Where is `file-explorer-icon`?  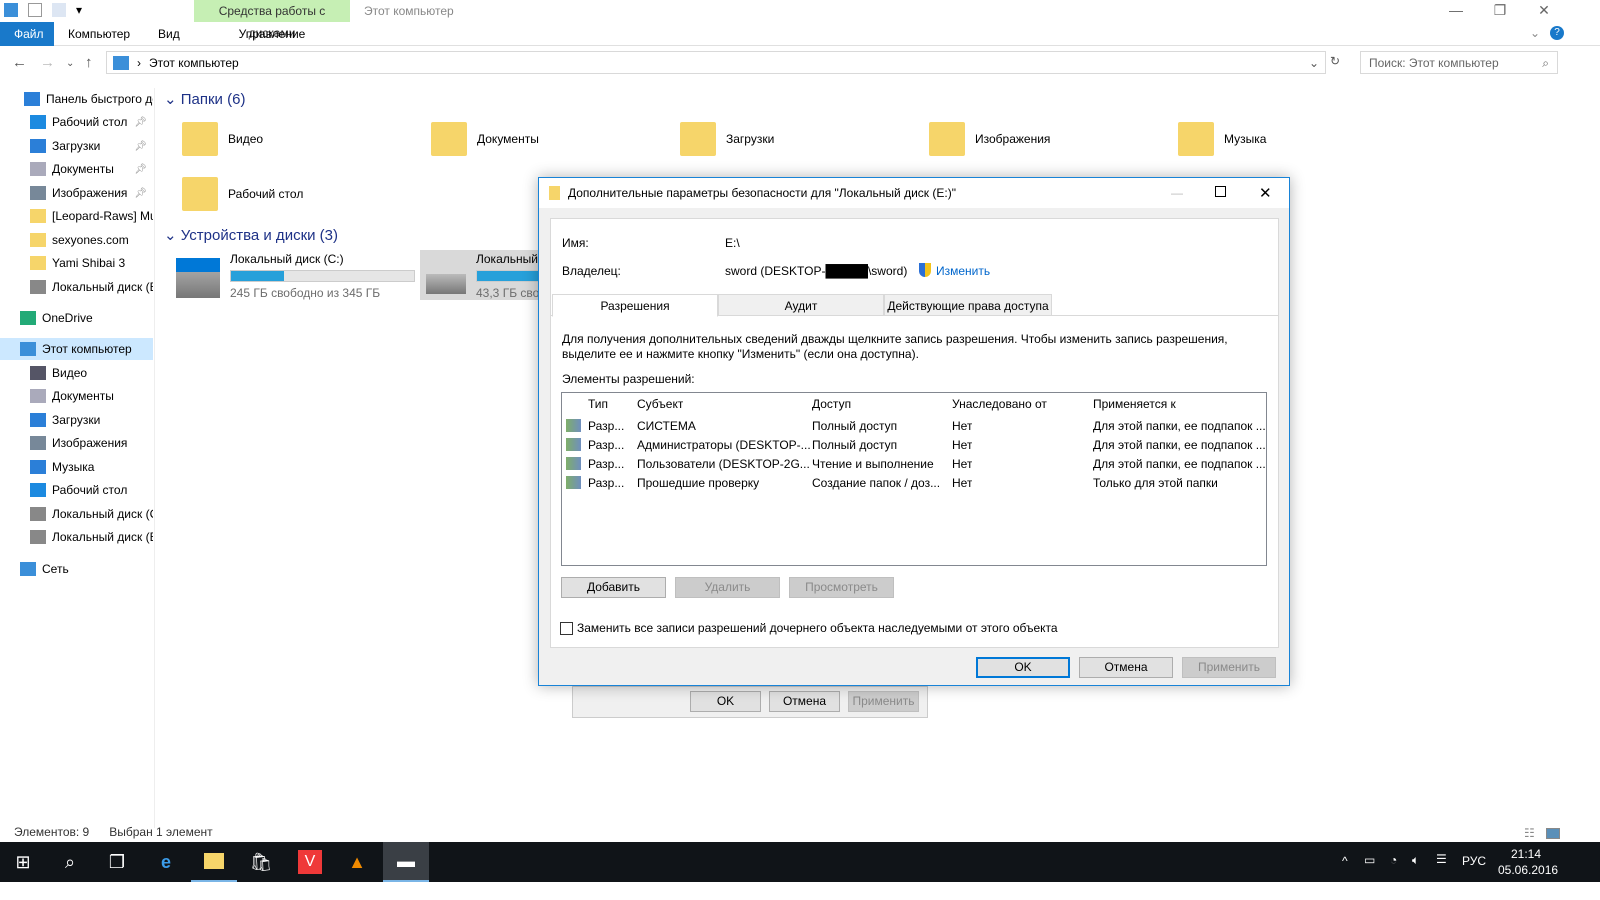
file-explorer-icon is located at coordinates (214, 862).